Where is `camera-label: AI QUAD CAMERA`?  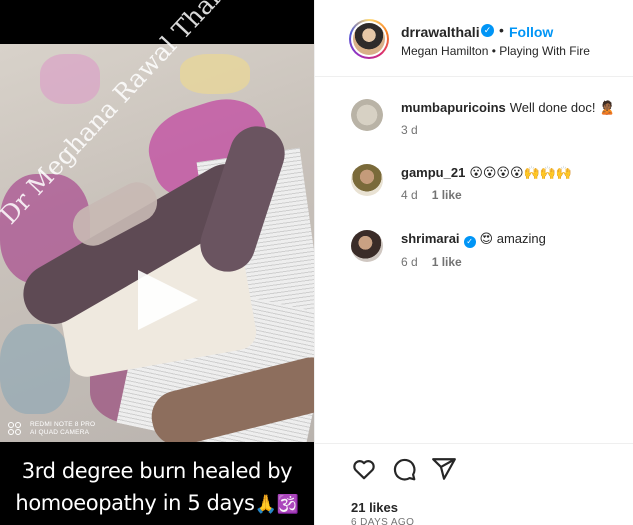 camera-label: AI QUAD CAMERA is located at coordinates (60, 432).